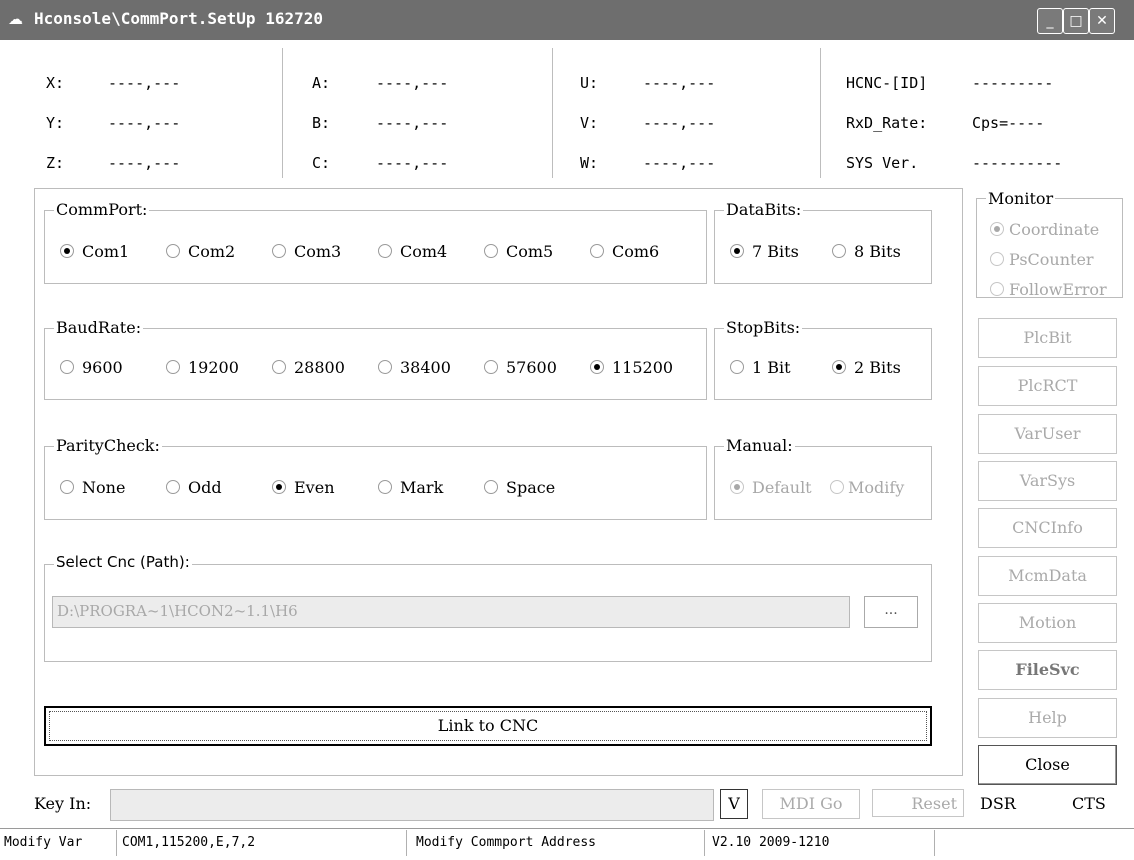 This screenshot has width=1134, height=860. I want to click on parity-group, so click(375, 483).